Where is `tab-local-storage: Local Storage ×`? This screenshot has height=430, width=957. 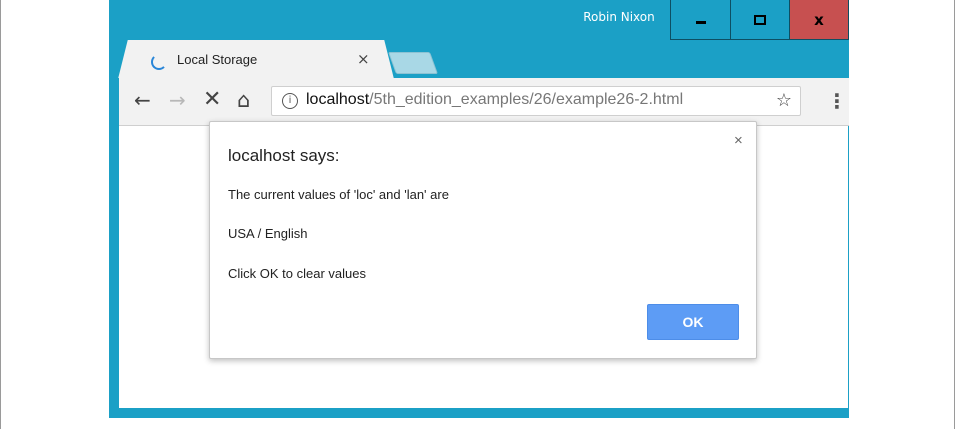
tab-local-storage: Local Storage × is located at coordinates (256, 59).